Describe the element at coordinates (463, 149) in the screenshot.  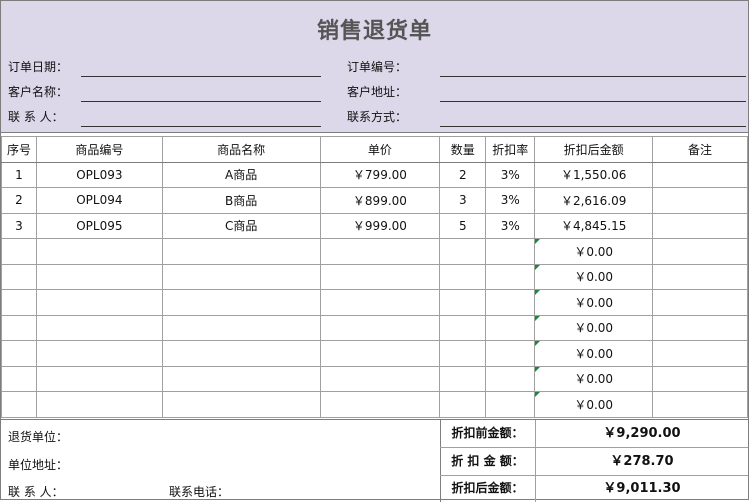
I see `col-header-qty: 数量` at that location.